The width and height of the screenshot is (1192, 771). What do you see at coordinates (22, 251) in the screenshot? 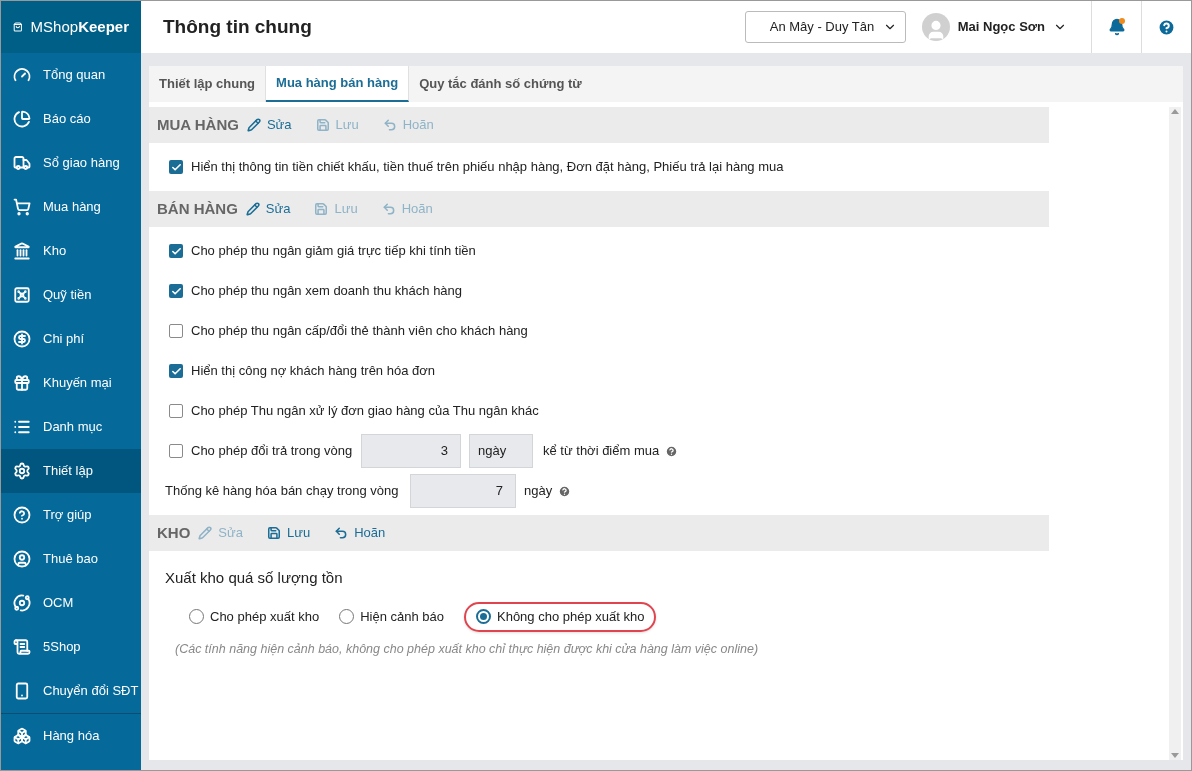
I see `bank-icon` at bounding box center [22, 251].